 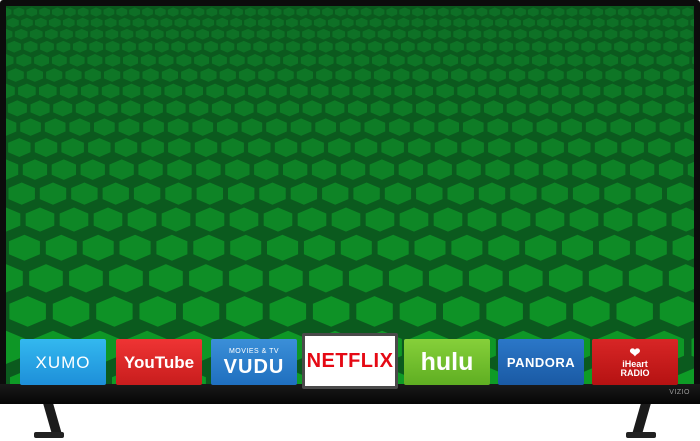 I want to click on iheart-logo-icon: ❤, so click(x=635, y=352).